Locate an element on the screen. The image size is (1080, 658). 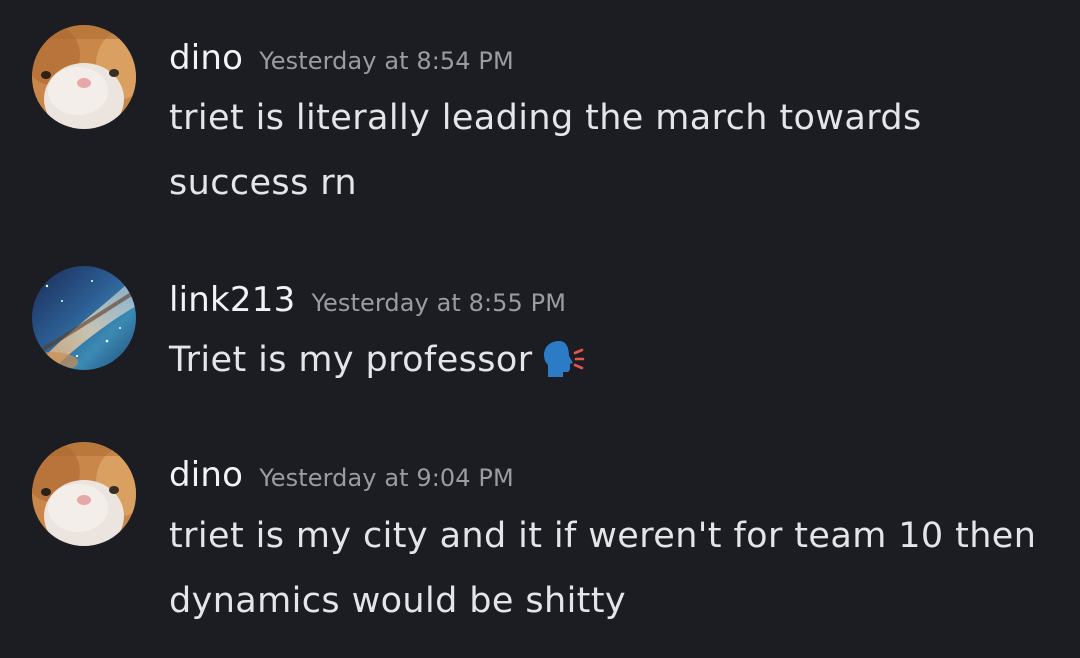
message-header: link213 Yesterday at 8:55 PM is located at coordinates (367, 300).